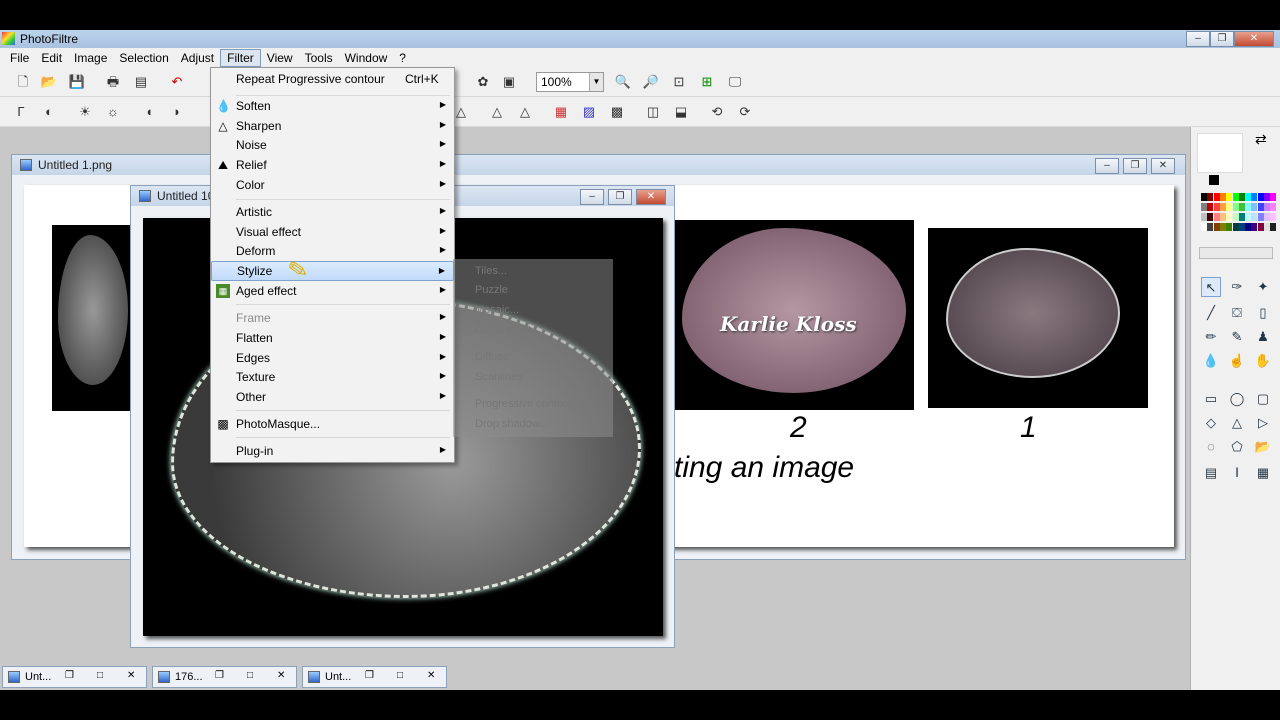  What do you see at coordinates (509, 82) in the screenshot?
I see `window-icon: ▣` at bounding box center [509, 82].